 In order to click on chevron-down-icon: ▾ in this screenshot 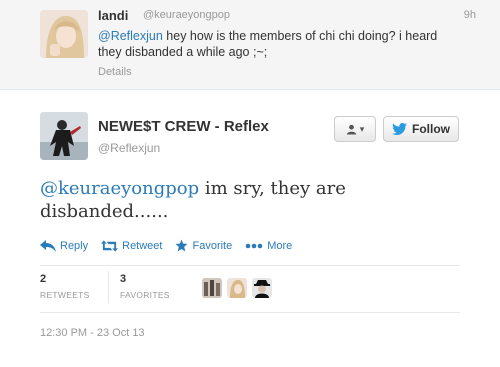, I will do `click(362, 128)`.